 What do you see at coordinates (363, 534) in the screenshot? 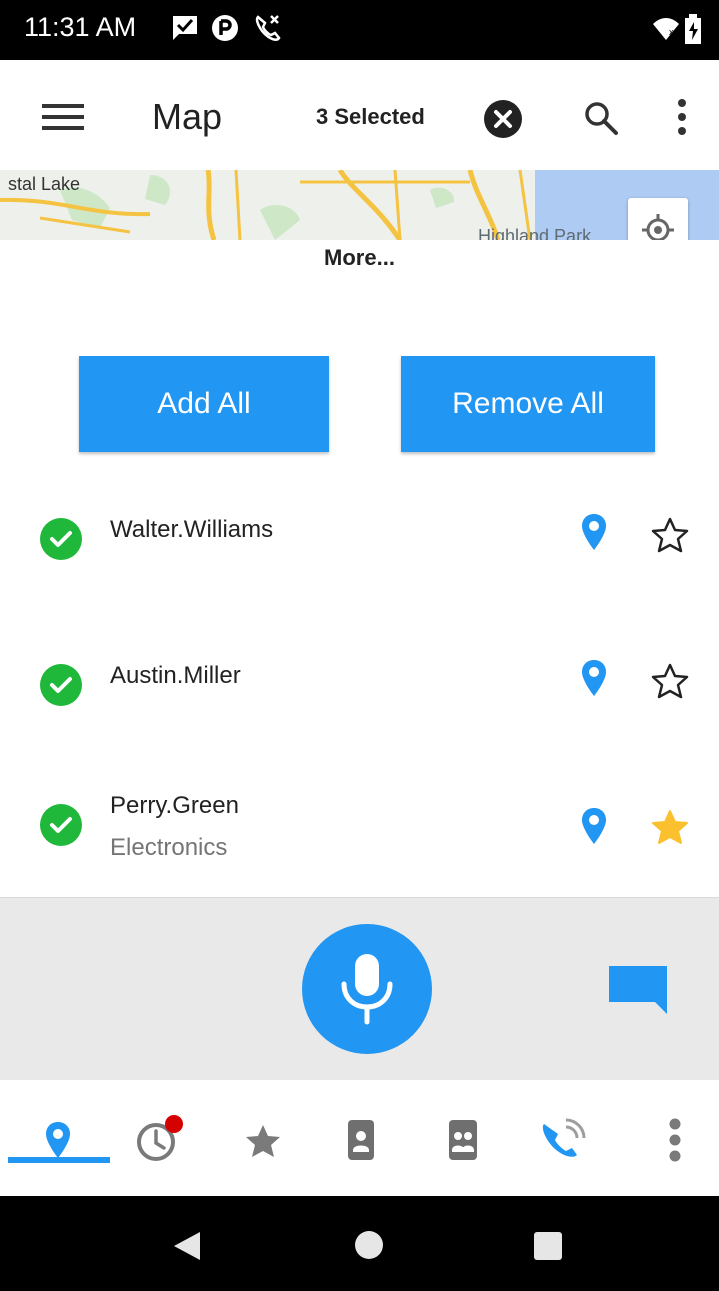
I see `list-item: Walter.Williams` at bounding box center [363, 534].